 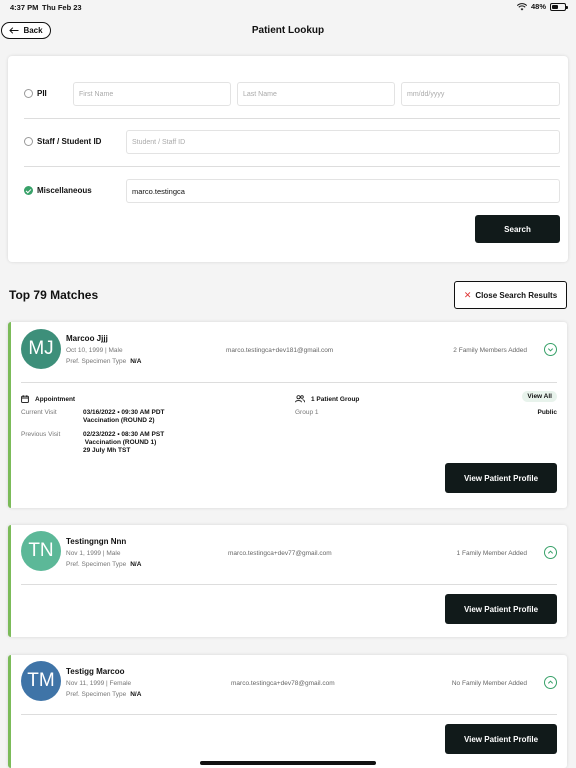 I want to click on patient-group-heading: 1 Patient Group, so click(x=327, y=399).